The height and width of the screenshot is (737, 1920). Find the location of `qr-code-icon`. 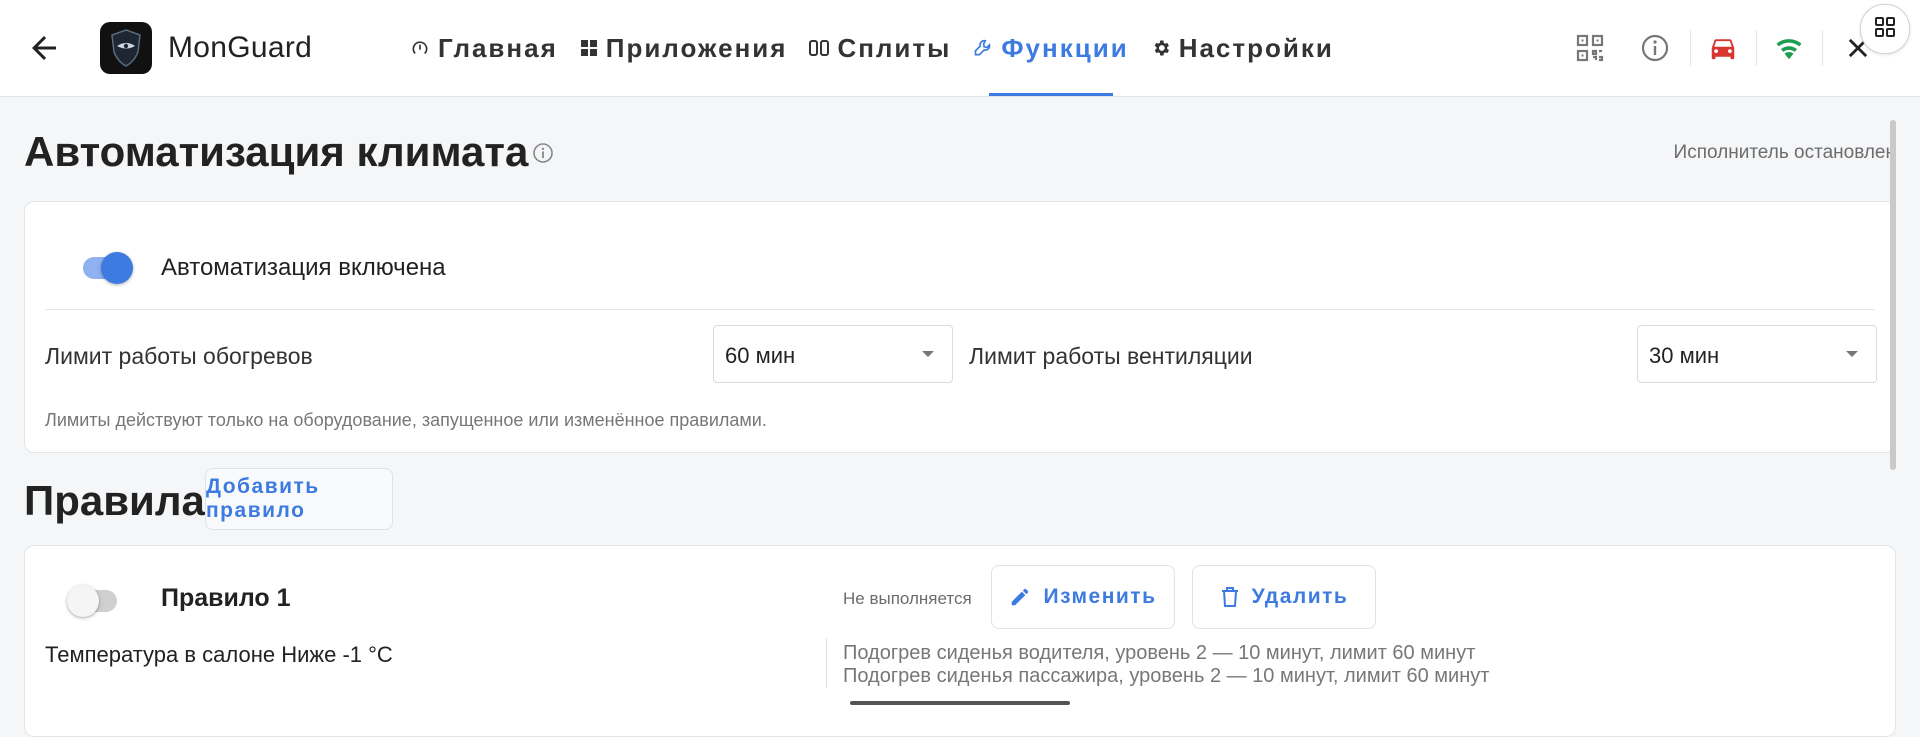

qr-code-icon is located at coordinates (1590, 48).